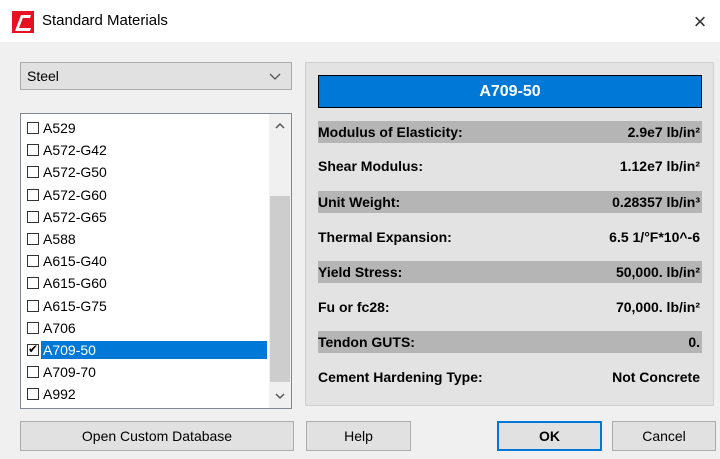 Image resolution: width=720 pixels, height=459 pixels. Describe the element at coordinates (275, 76) in the screenshot. I see `chevron-down-icon` at that location.